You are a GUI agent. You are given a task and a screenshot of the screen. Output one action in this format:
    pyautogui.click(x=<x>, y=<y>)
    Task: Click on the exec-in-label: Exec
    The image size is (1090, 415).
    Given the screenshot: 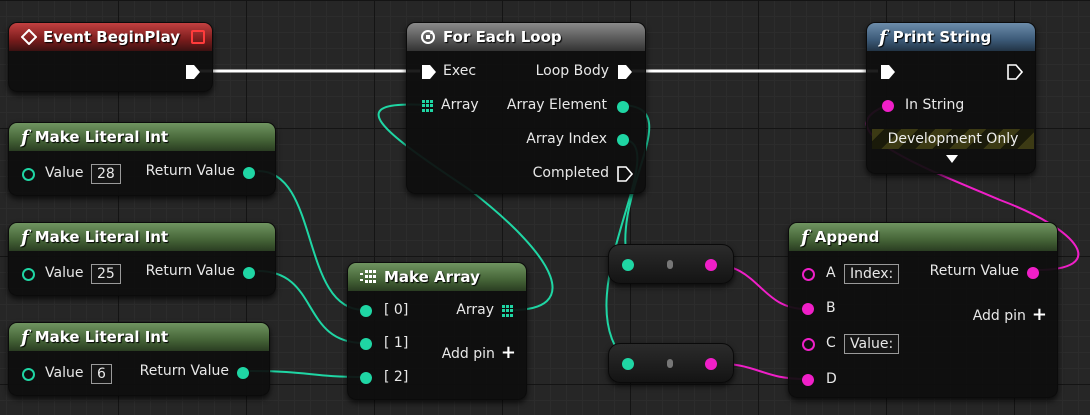 What is the action you would take?
    pyautogui.click(x=460, y=71)
    